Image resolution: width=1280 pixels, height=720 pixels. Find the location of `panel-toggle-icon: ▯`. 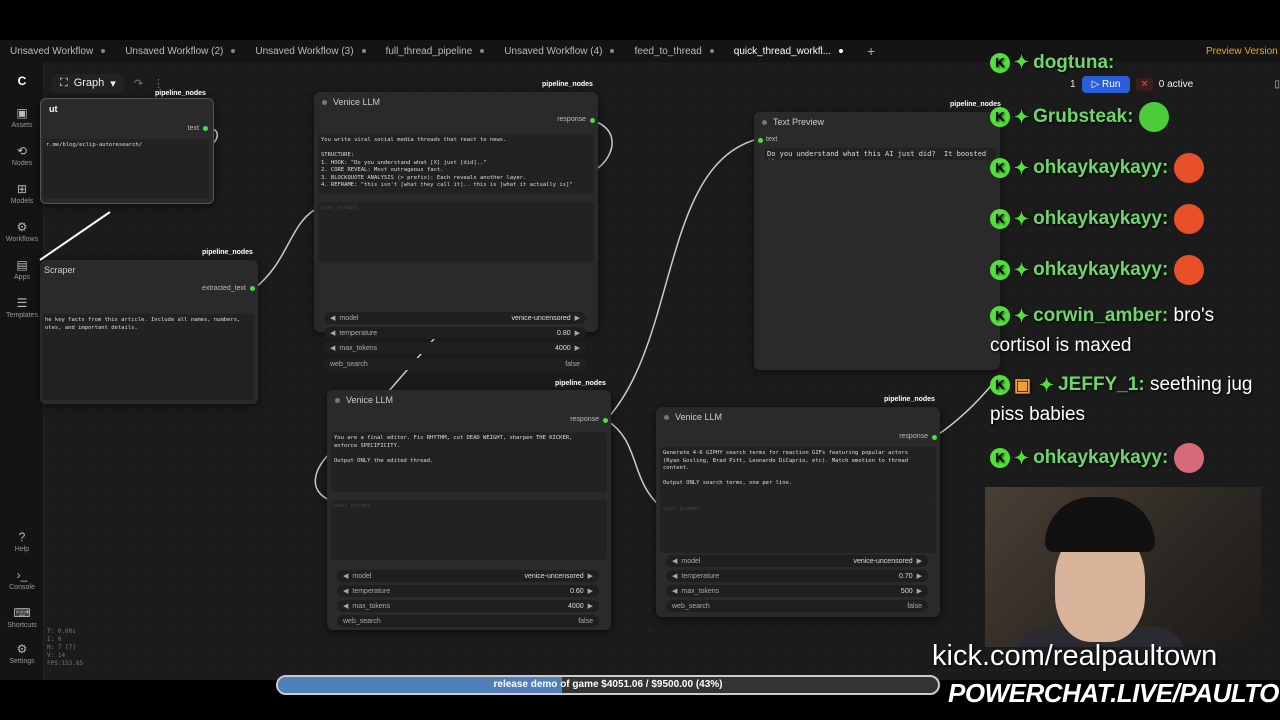

panel-toggle-icon: ▯ is located at coordinates (1277, 84).